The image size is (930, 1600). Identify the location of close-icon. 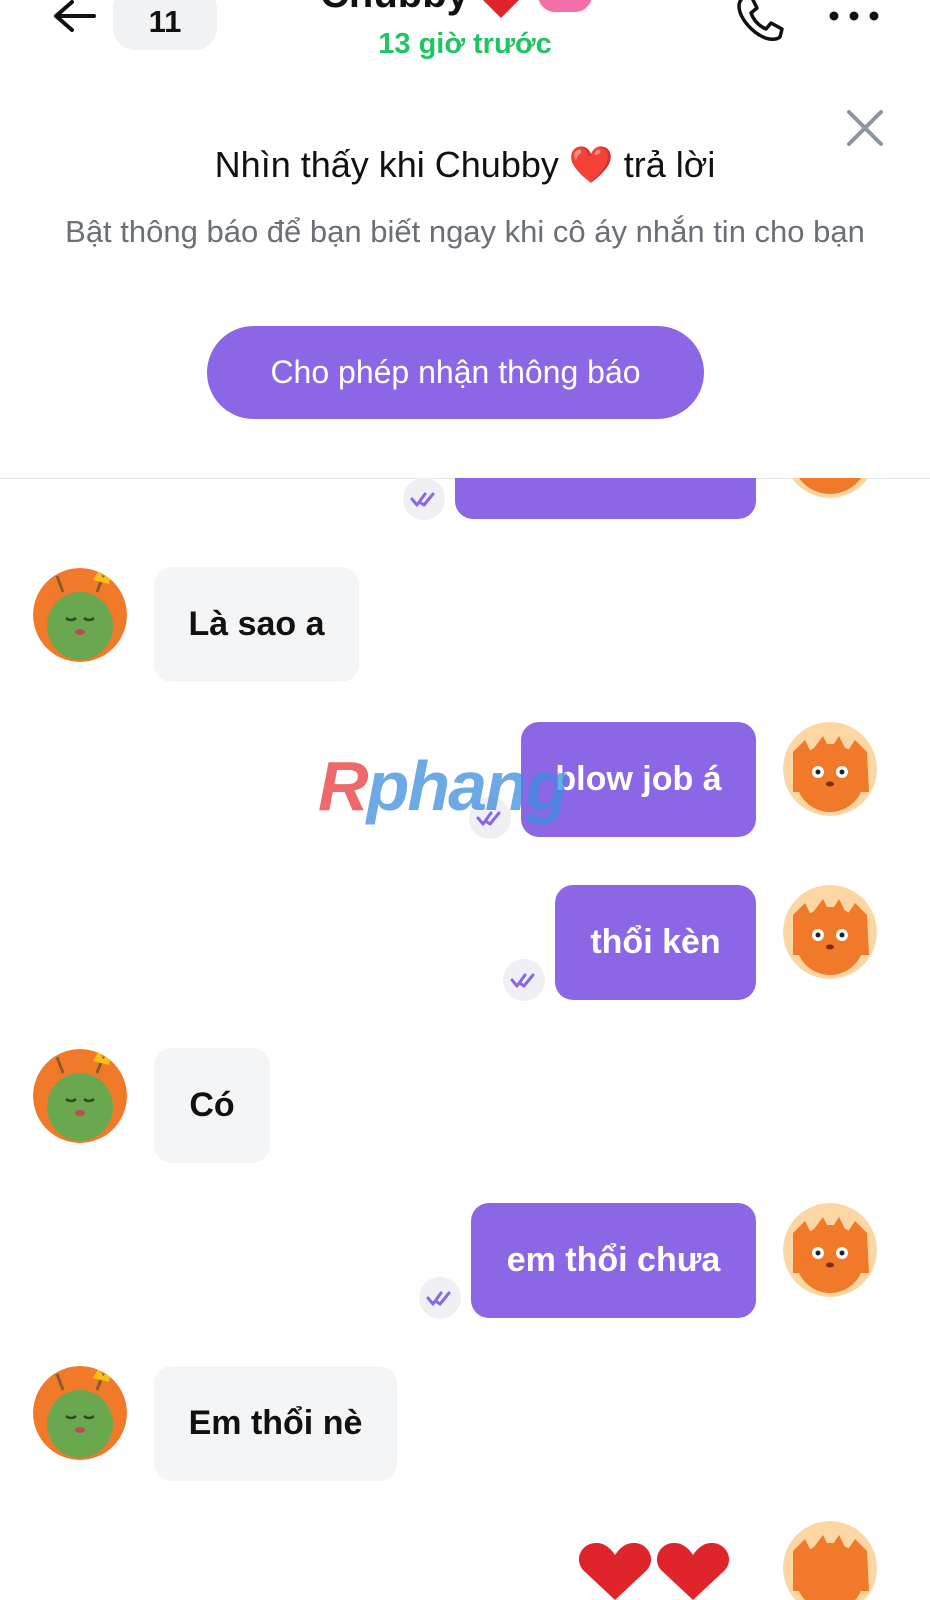
(865, 128).